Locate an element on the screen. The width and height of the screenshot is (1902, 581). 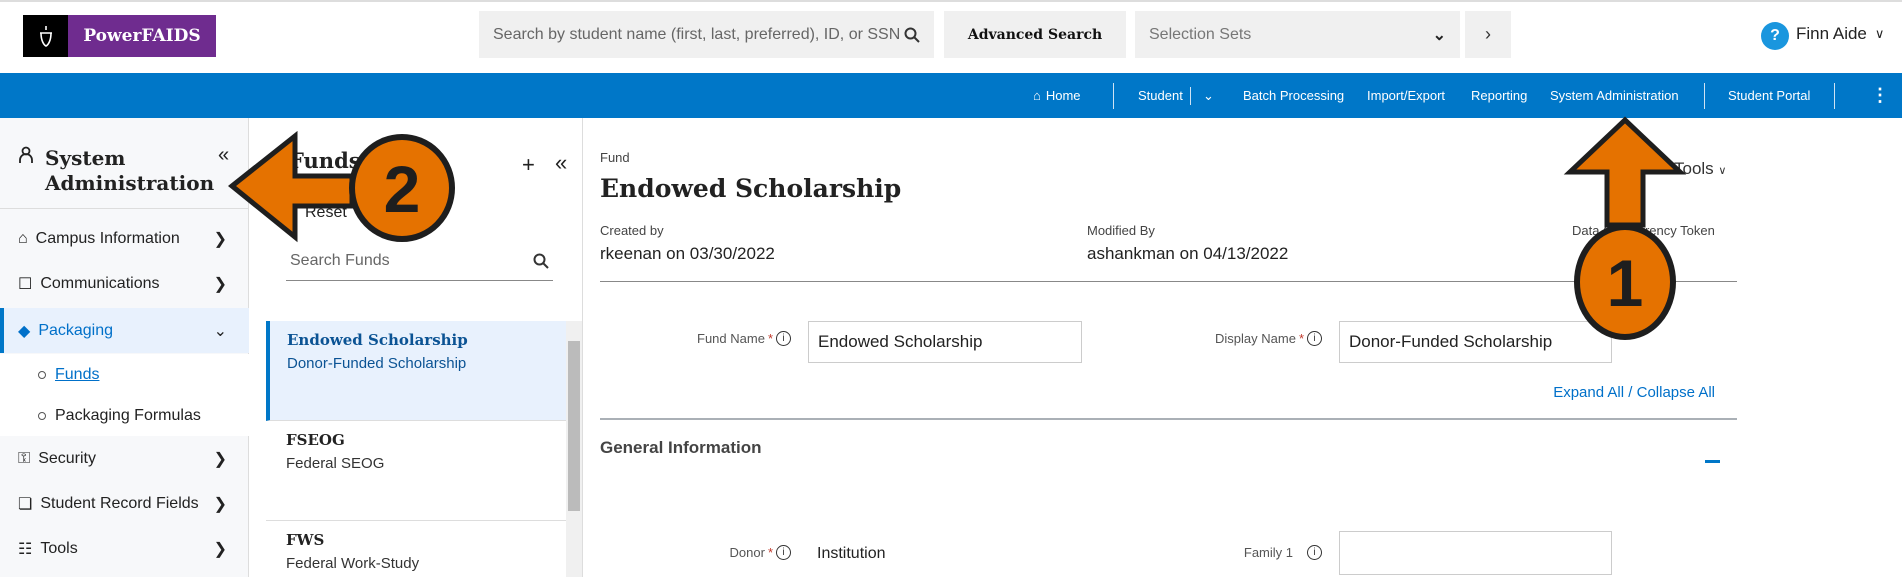
expand-collapse-links: Expand All / Collapse All is located at coordinates (1629, 392).